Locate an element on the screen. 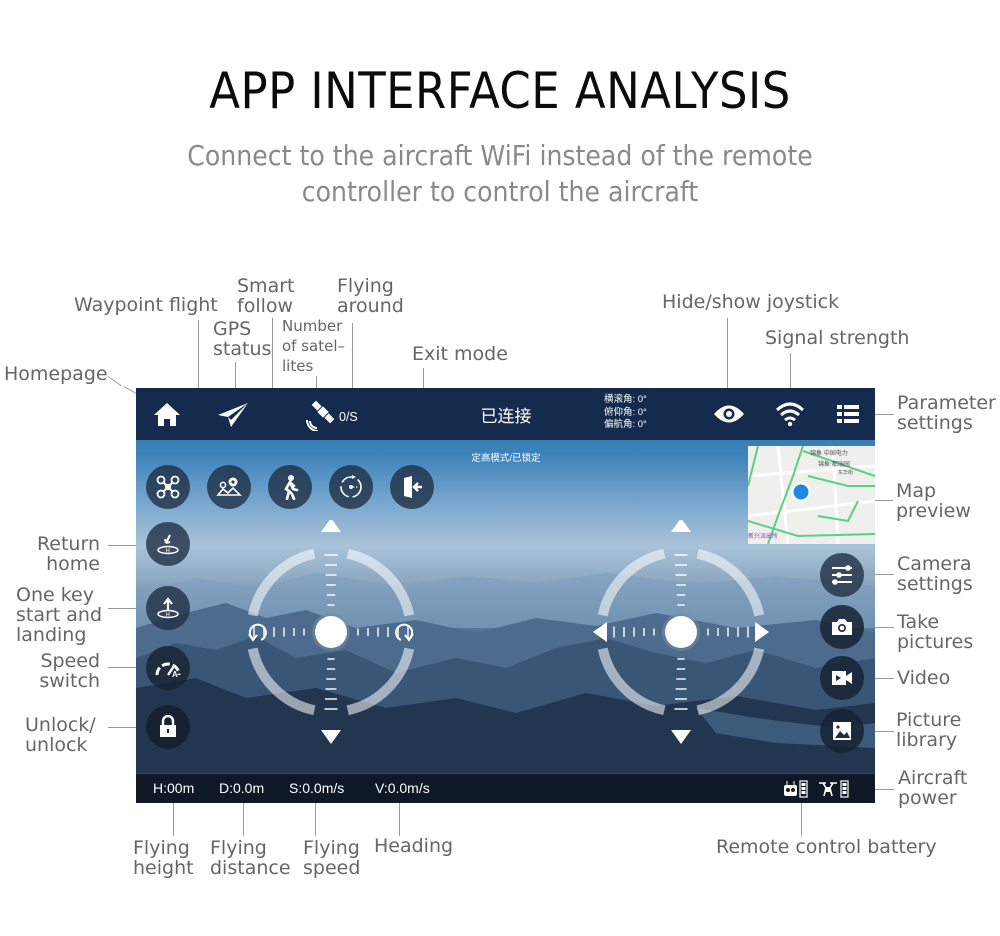  annotation-line: Picture is located at coordinates (929, 720).